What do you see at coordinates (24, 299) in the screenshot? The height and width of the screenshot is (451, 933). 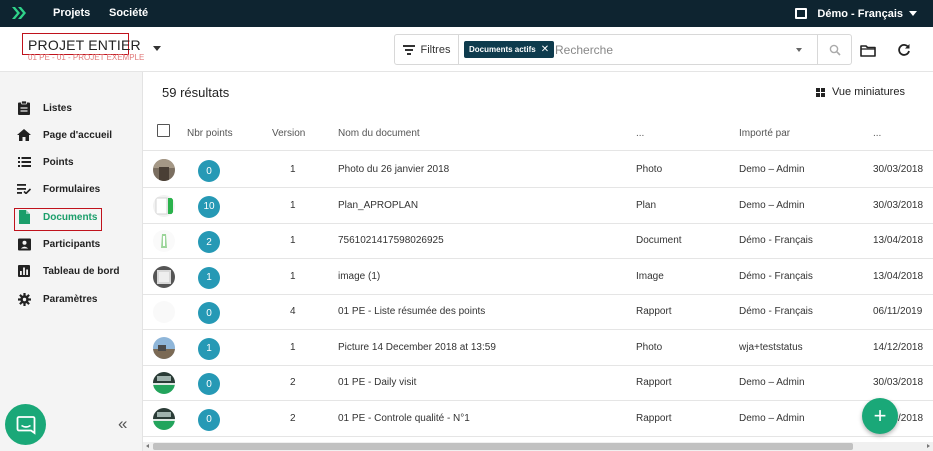 I see `gear-icon` at bounding box center [24, 299].